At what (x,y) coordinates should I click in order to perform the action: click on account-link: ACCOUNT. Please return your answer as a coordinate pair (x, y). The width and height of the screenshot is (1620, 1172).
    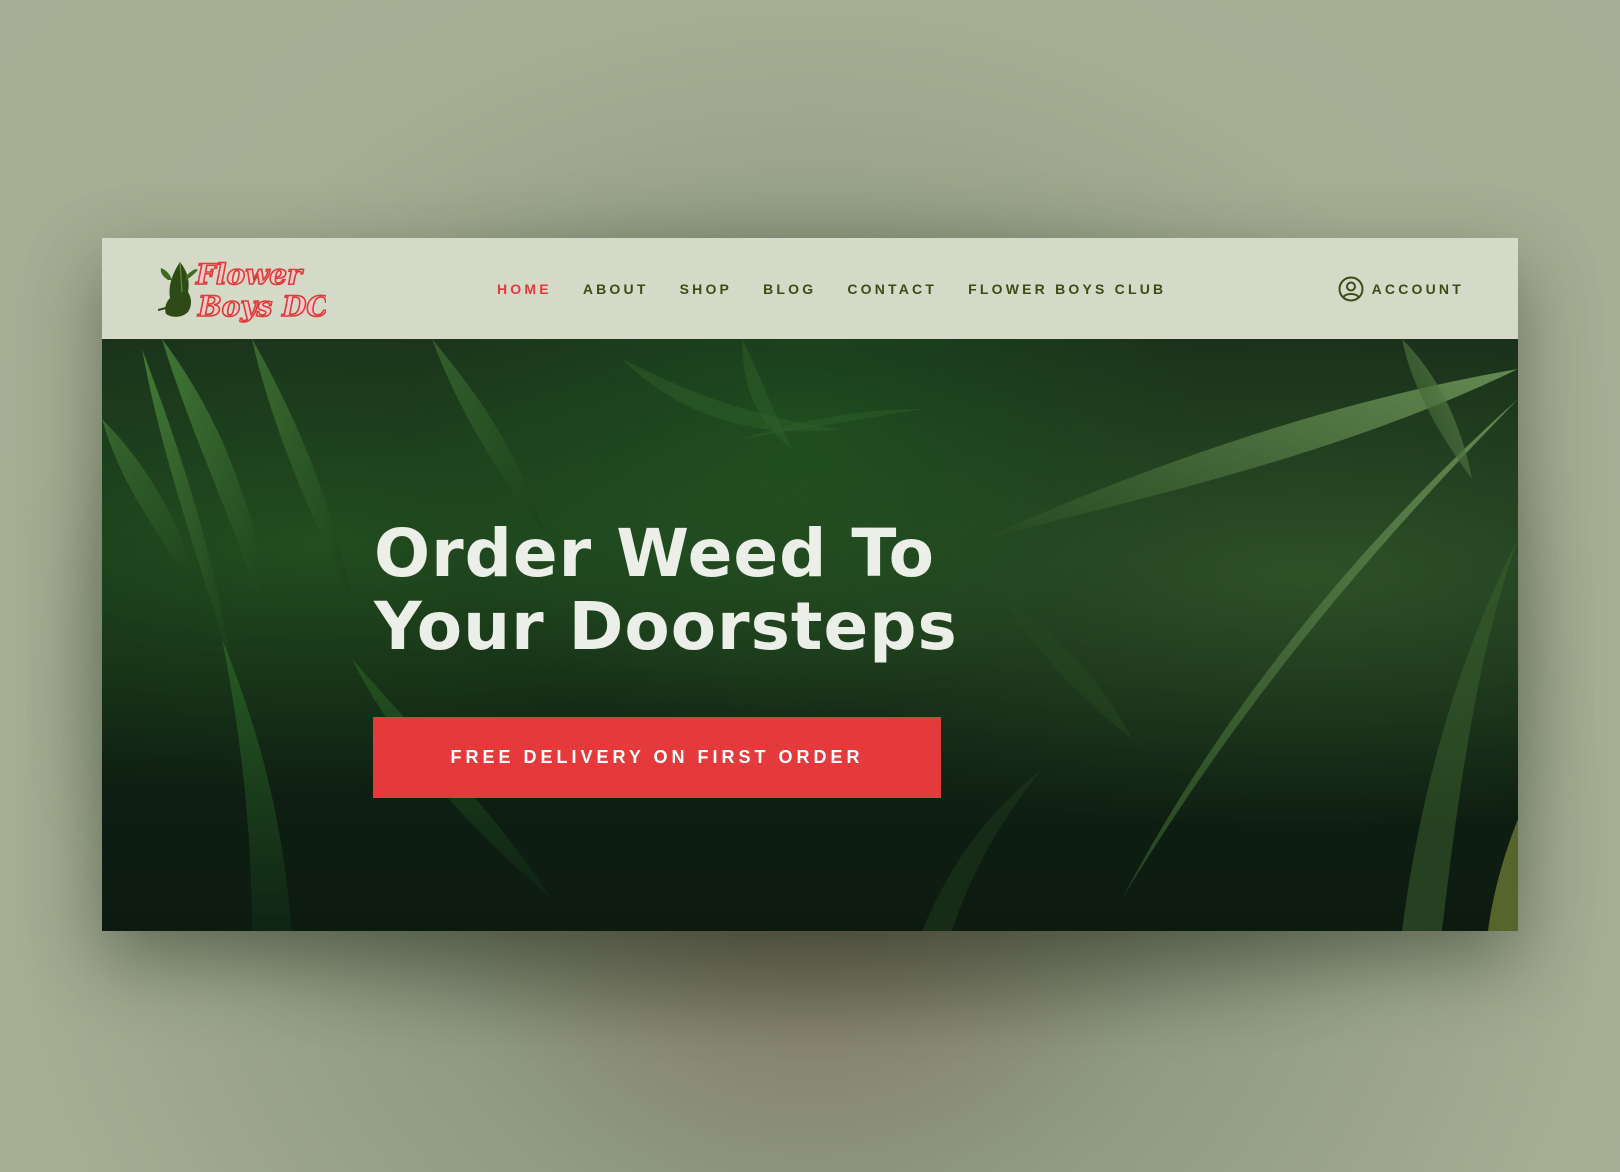
    Looking at the image, I should click on (1401, 288).